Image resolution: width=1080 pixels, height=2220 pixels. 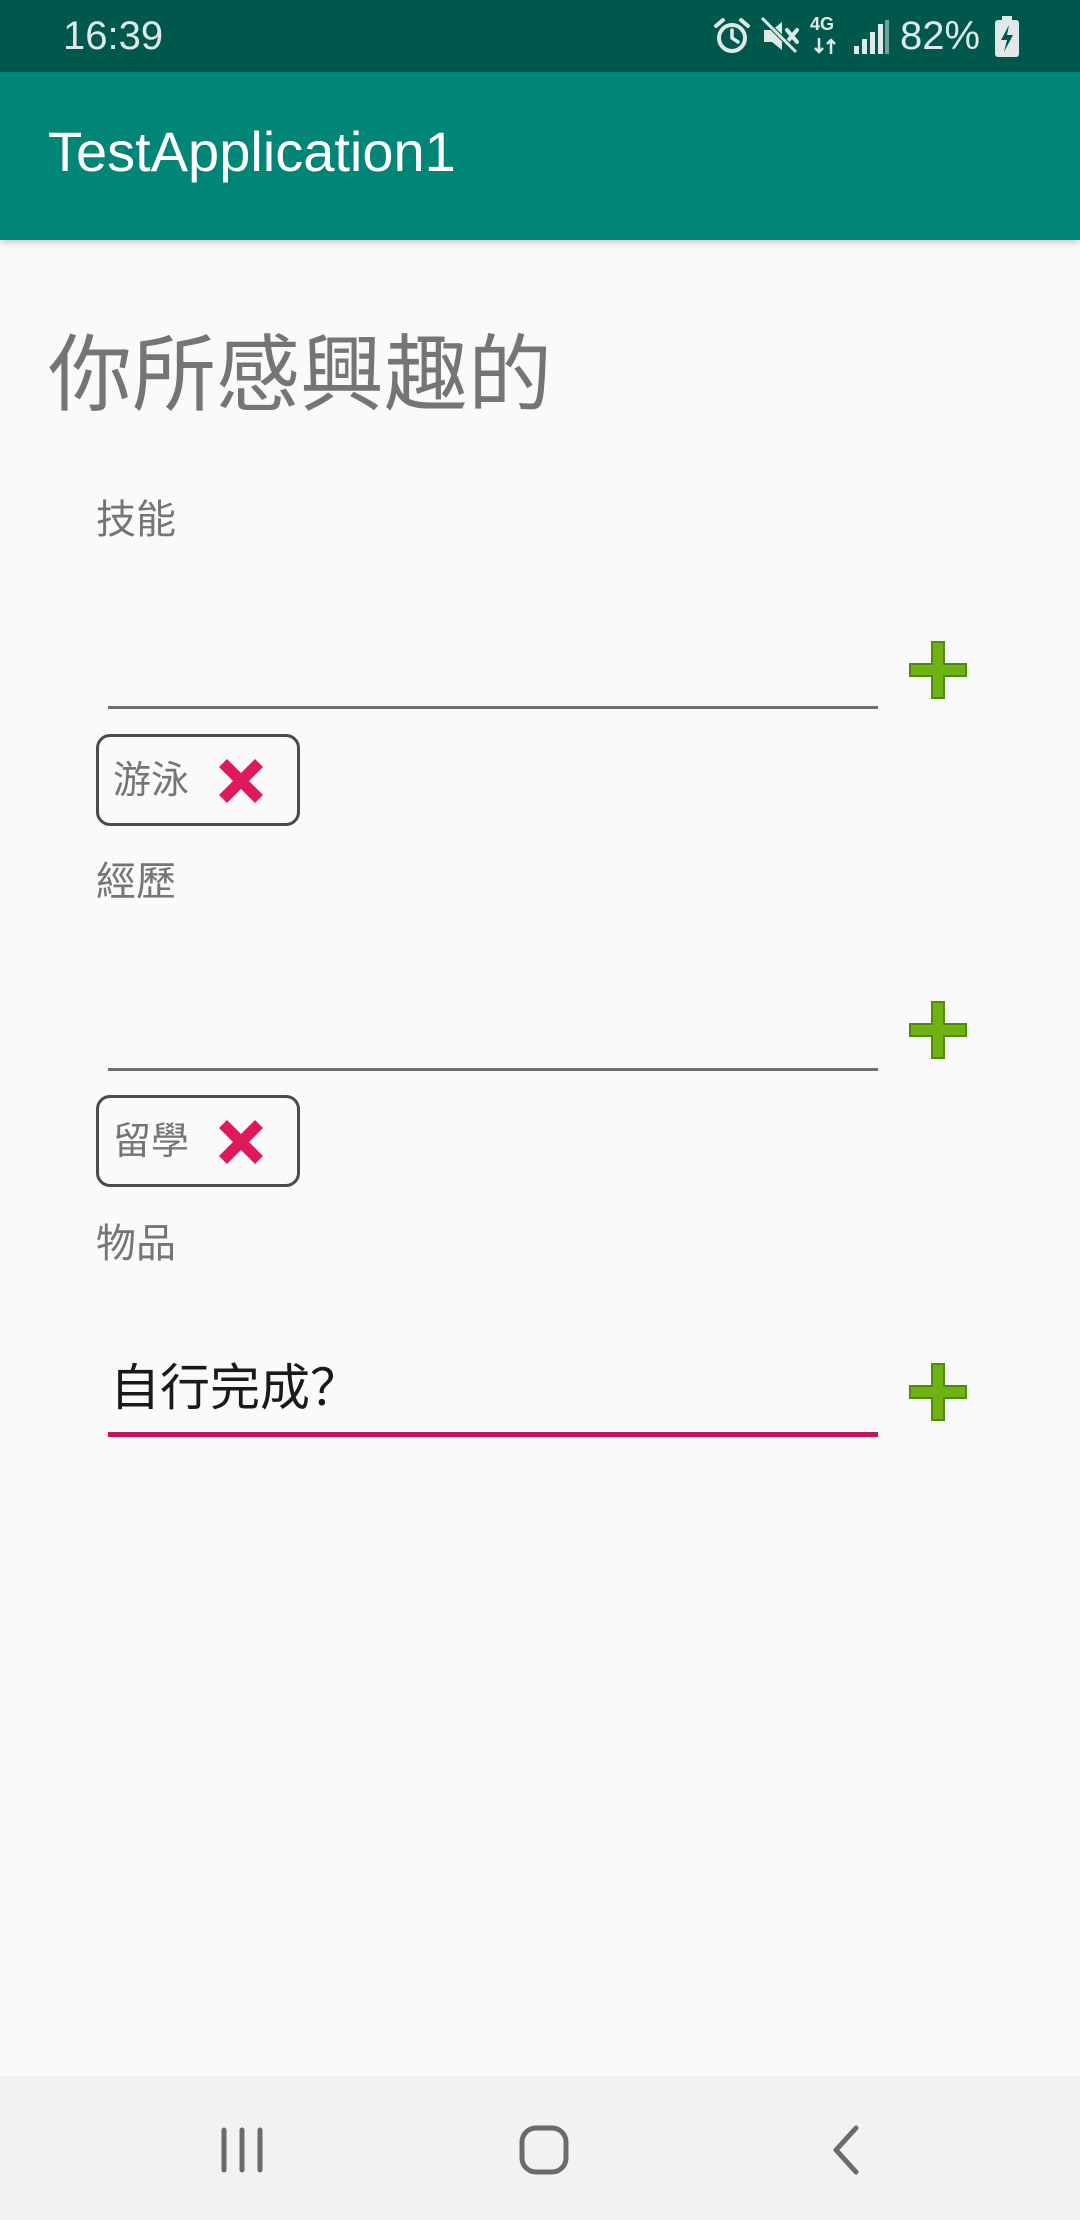 What do you see at coordinates (136, 520) in the screenshot?
I see `section-label-skills: 技能` at bounding box center [136, 520].